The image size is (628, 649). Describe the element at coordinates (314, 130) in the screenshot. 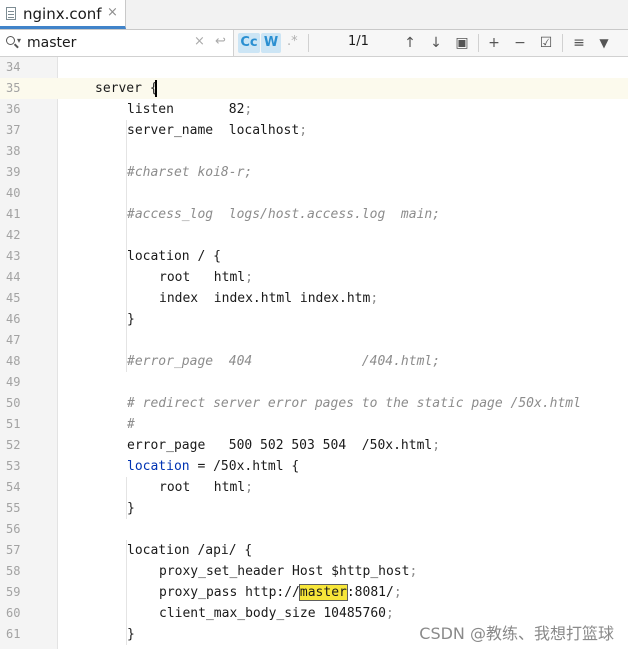

I see `code-line: 37 server_name localhost;` at that location.